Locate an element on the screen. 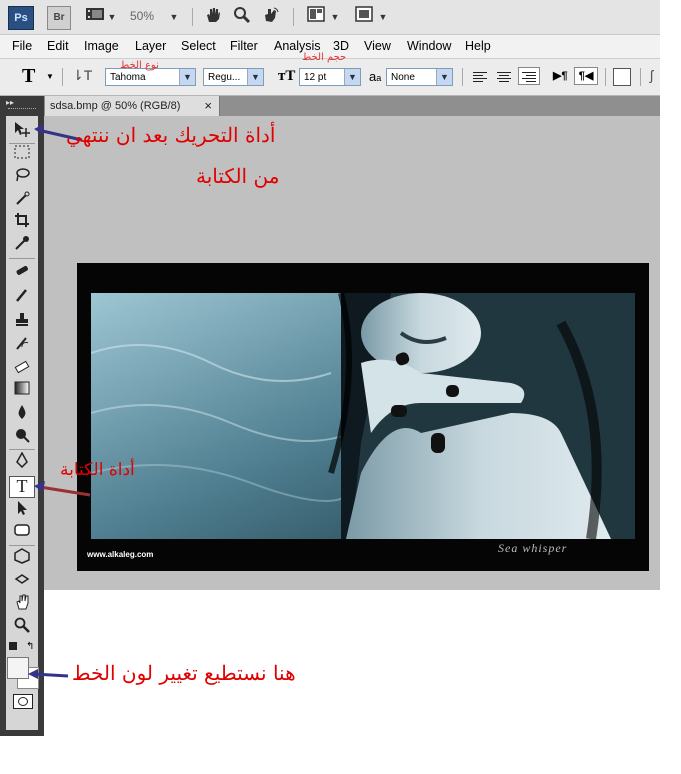  annotation-font-size: حجم الخط is located at coordinates (324, 57).